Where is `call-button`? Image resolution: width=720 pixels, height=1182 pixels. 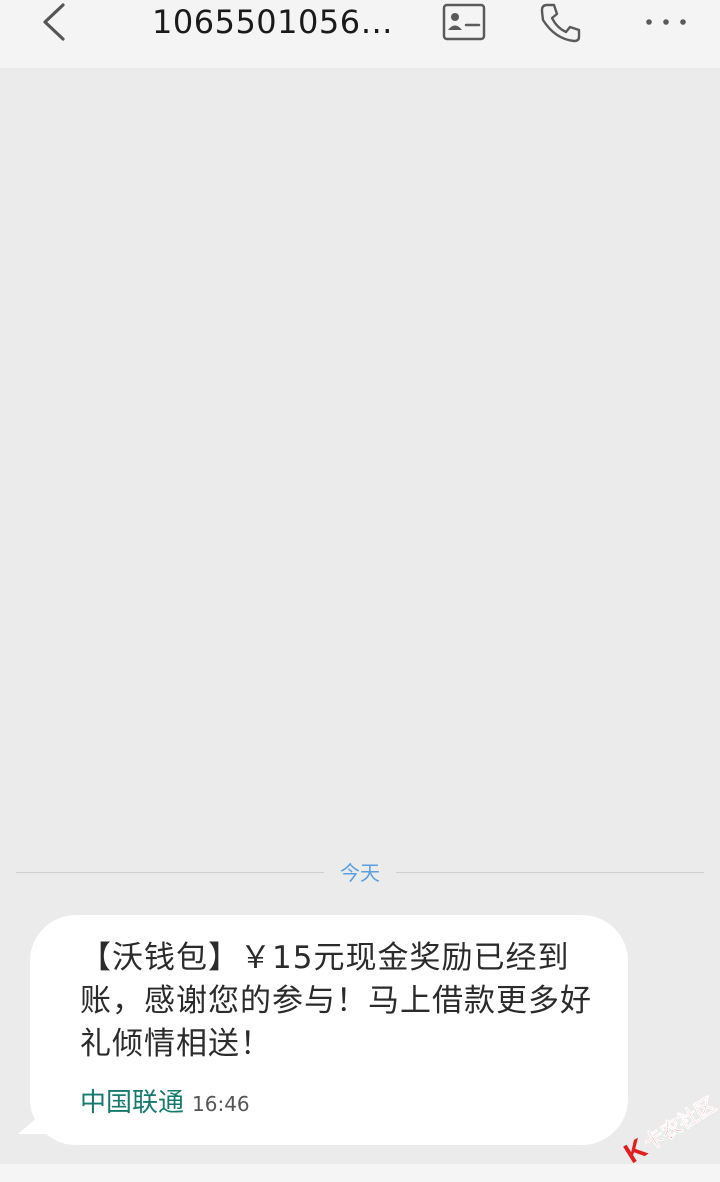
call-button is located at coordinates (560, 22).